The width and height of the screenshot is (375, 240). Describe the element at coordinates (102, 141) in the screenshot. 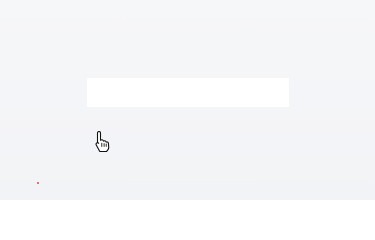

I see `hand-pointer-icon` at that location.